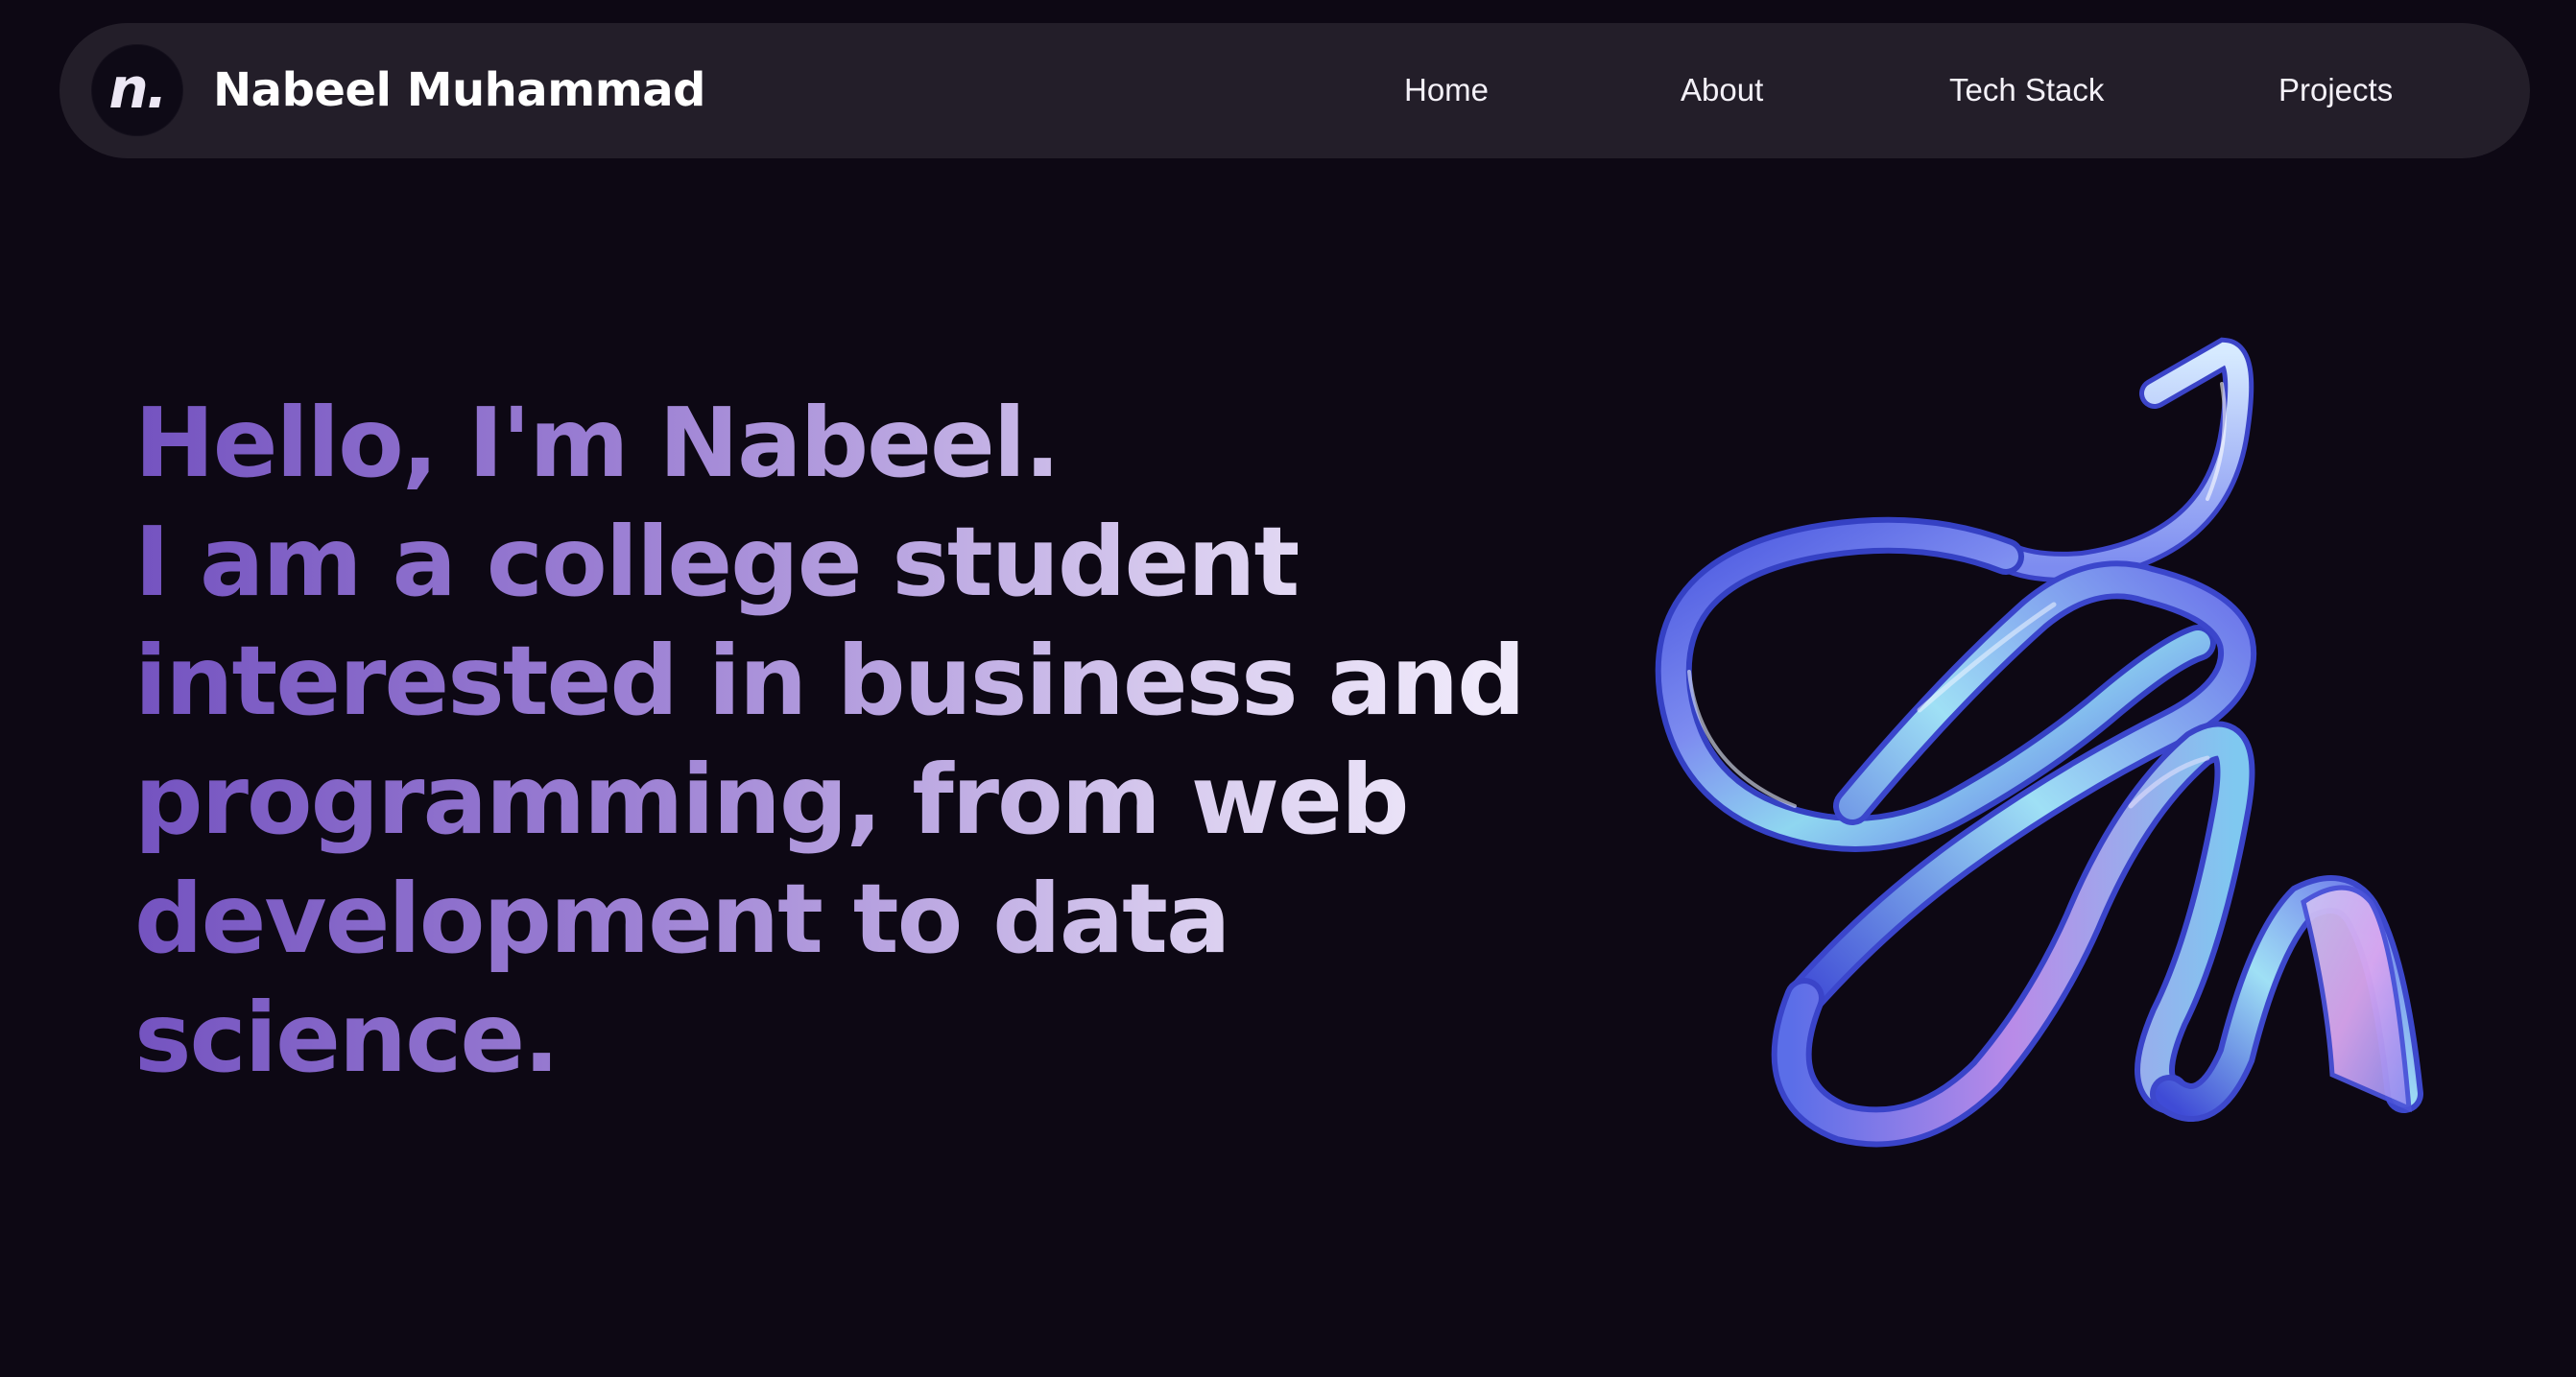 The height and width of the screenshot is (1377, 2576). What do you see at coordinates (1446, 90) in the screenshot?
I see `nav-link-home: Home` at bounding box center [1446, 90].